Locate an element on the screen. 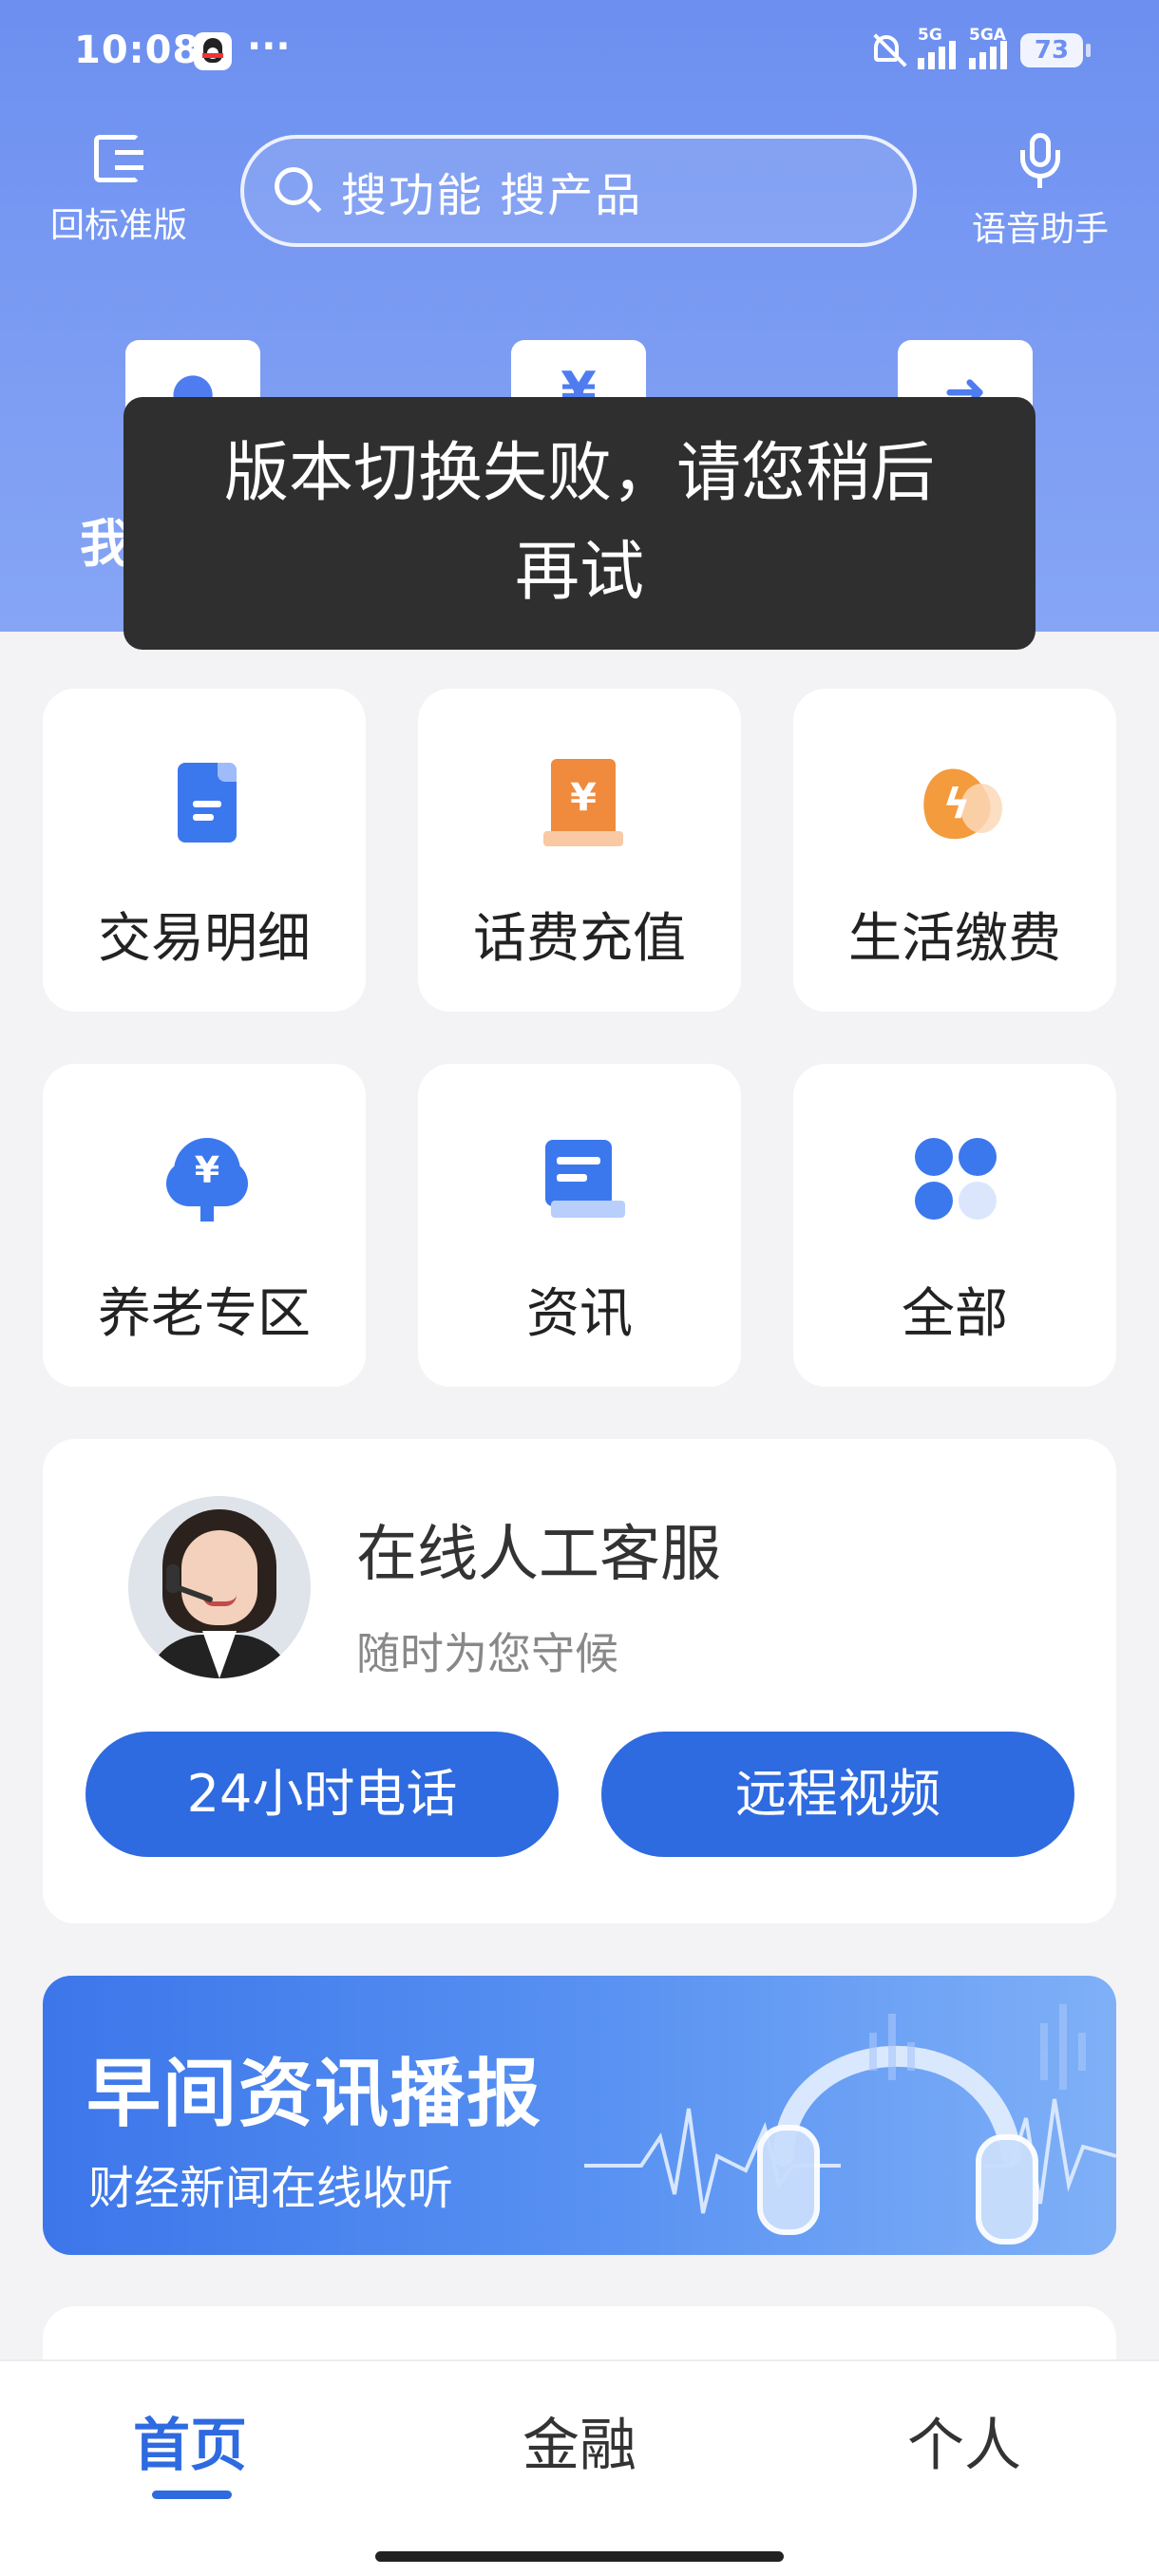 This screenshot has height=2576, width=1159. tile-phone-recharge: ¥ 话费充值 is located at coordinates (579, 850).